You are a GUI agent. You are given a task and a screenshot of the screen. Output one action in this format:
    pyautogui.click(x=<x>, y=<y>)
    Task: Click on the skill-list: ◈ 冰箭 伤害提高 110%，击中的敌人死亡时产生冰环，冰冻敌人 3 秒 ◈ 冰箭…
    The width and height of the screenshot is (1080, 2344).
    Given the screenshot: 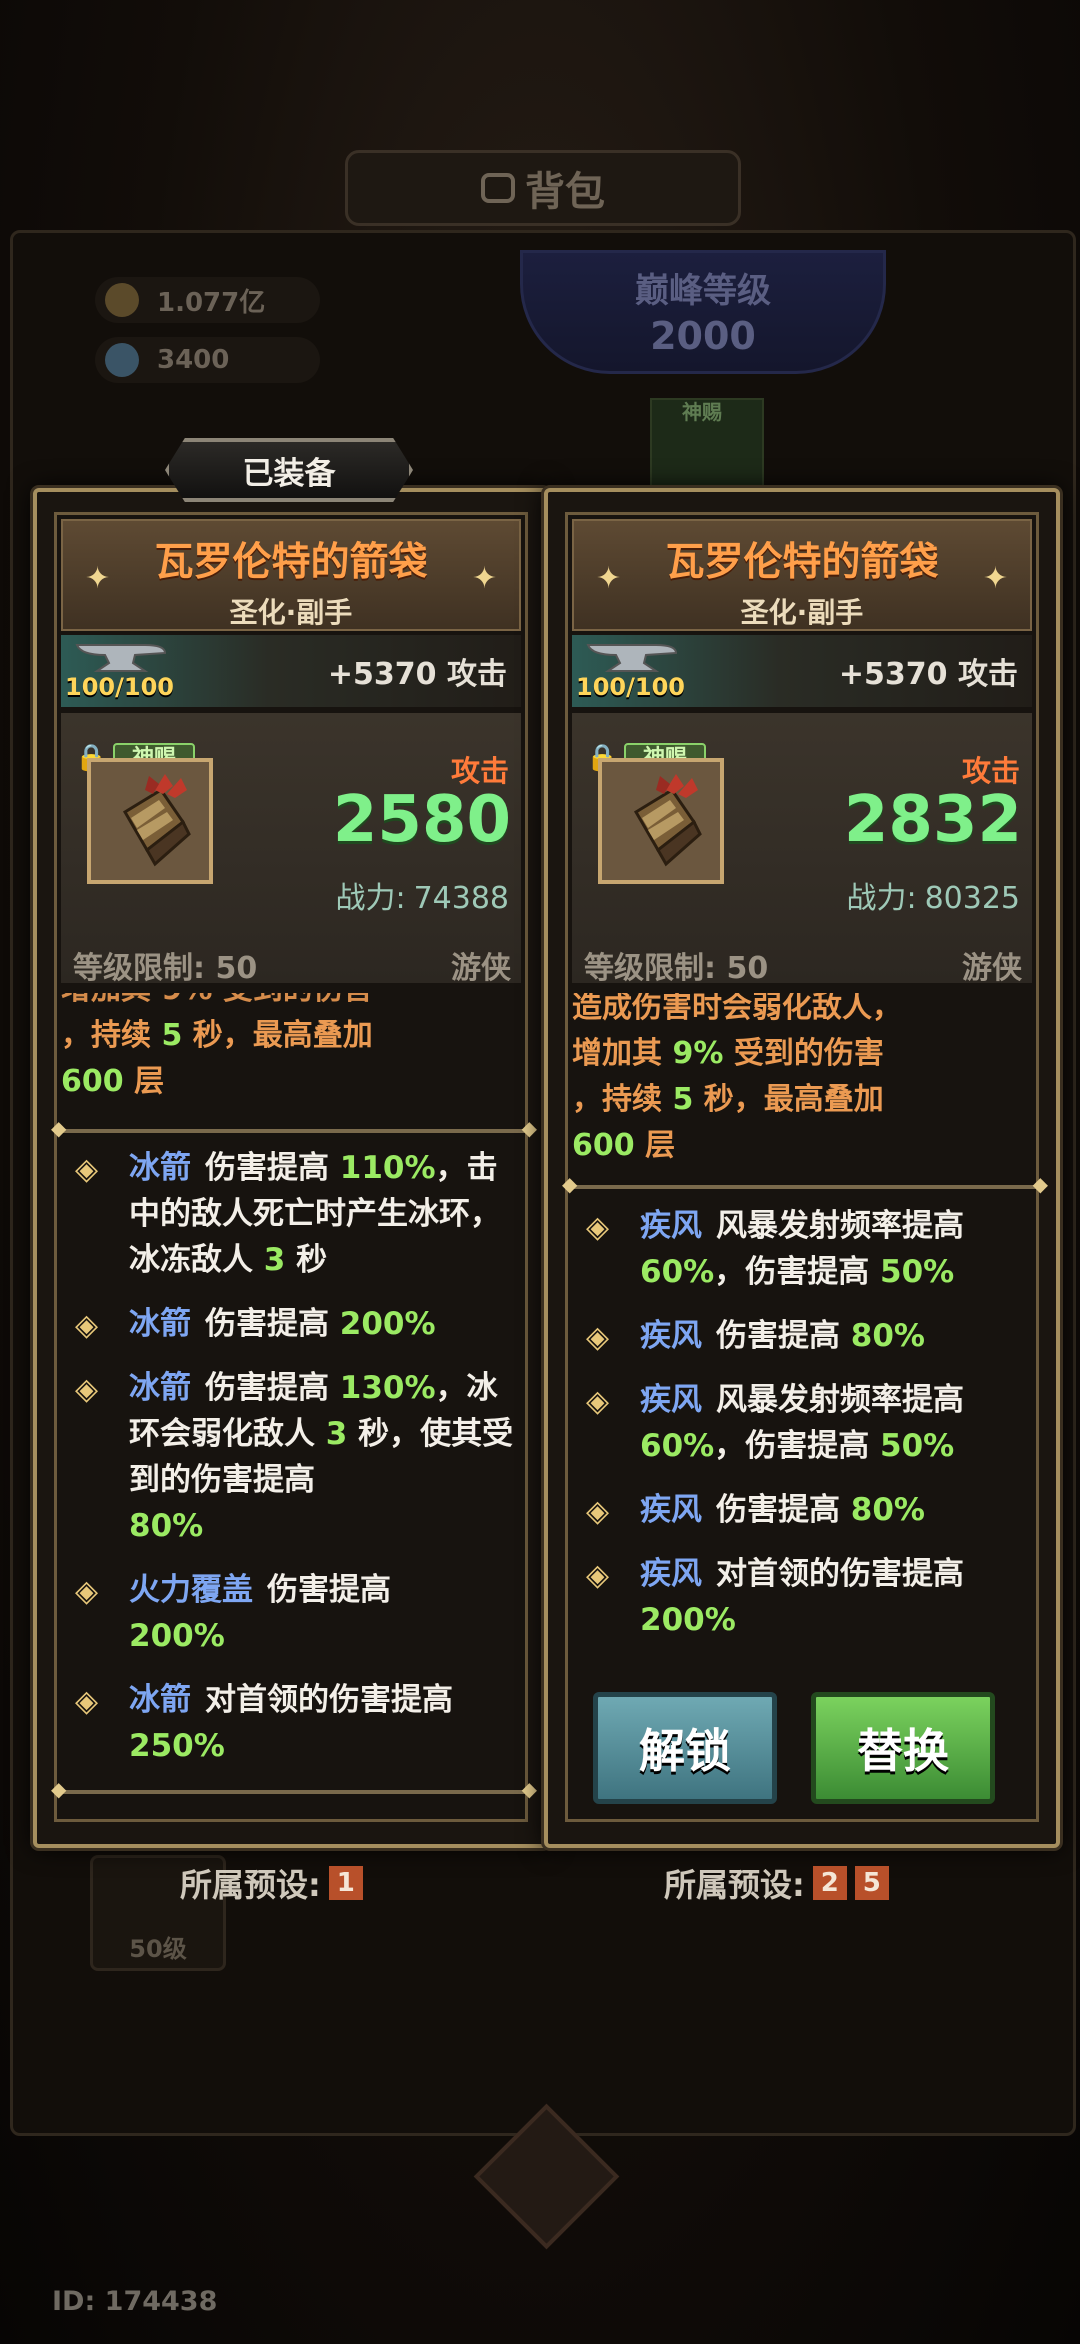 What is the action you would take?
    pyautogui.click(x=291, y=1465)
    